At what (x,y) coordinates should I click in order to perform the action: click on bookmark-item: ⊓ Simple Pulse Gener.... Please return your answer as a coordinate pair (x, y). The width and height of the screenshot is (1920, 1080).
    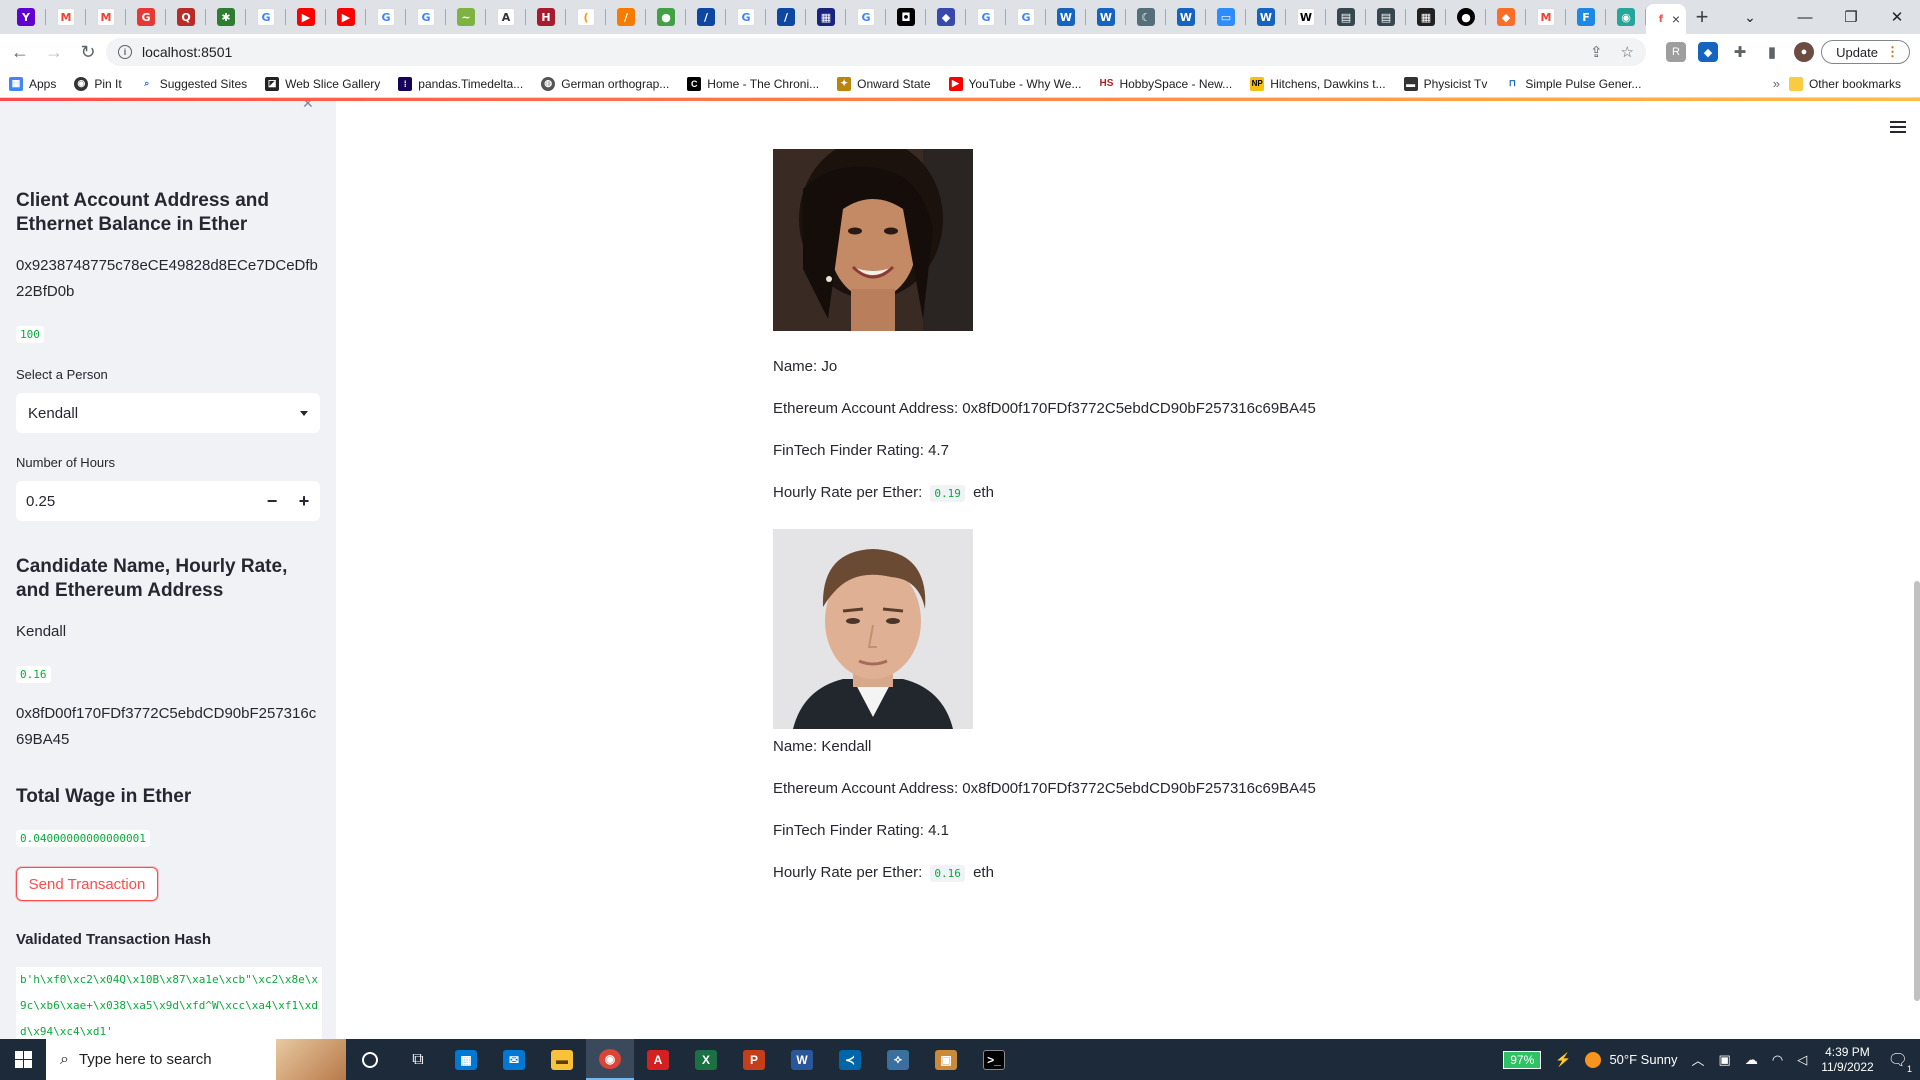
    Looking at the image, I should click on (1573, 83).